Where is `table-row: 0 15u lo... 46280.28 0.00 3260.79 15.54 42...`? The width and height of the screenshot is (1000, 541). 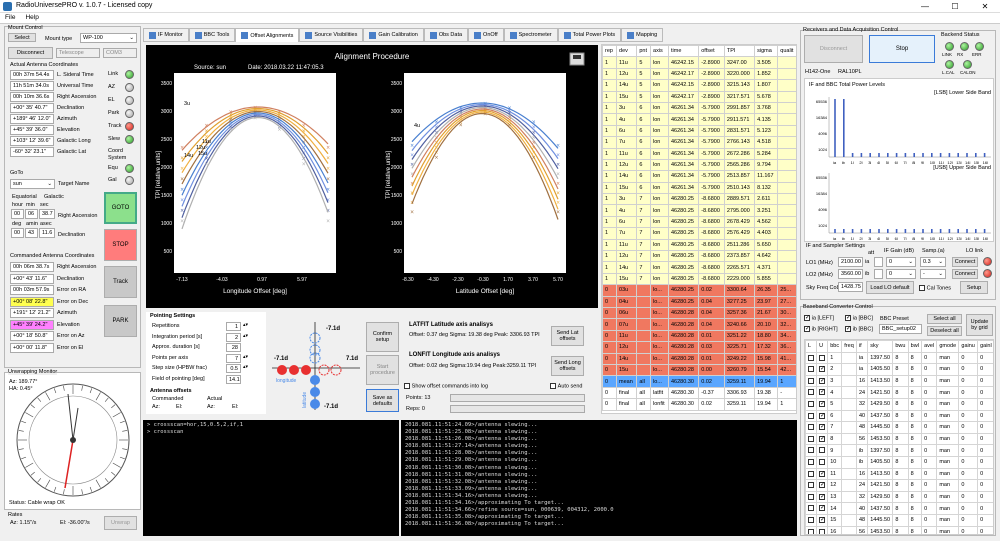 table-row: 0 15u lo... 46280.28 0.00 3260.79 15.54 42... is located at coordinates (699, 370).